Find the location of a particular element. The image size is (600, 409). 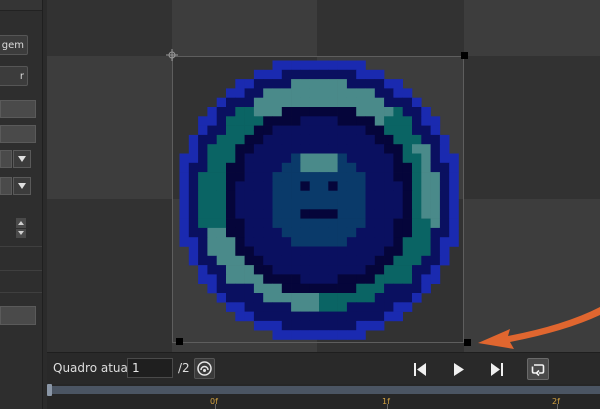

resize-handle-bottom-right is located at coordinates (467, 342).